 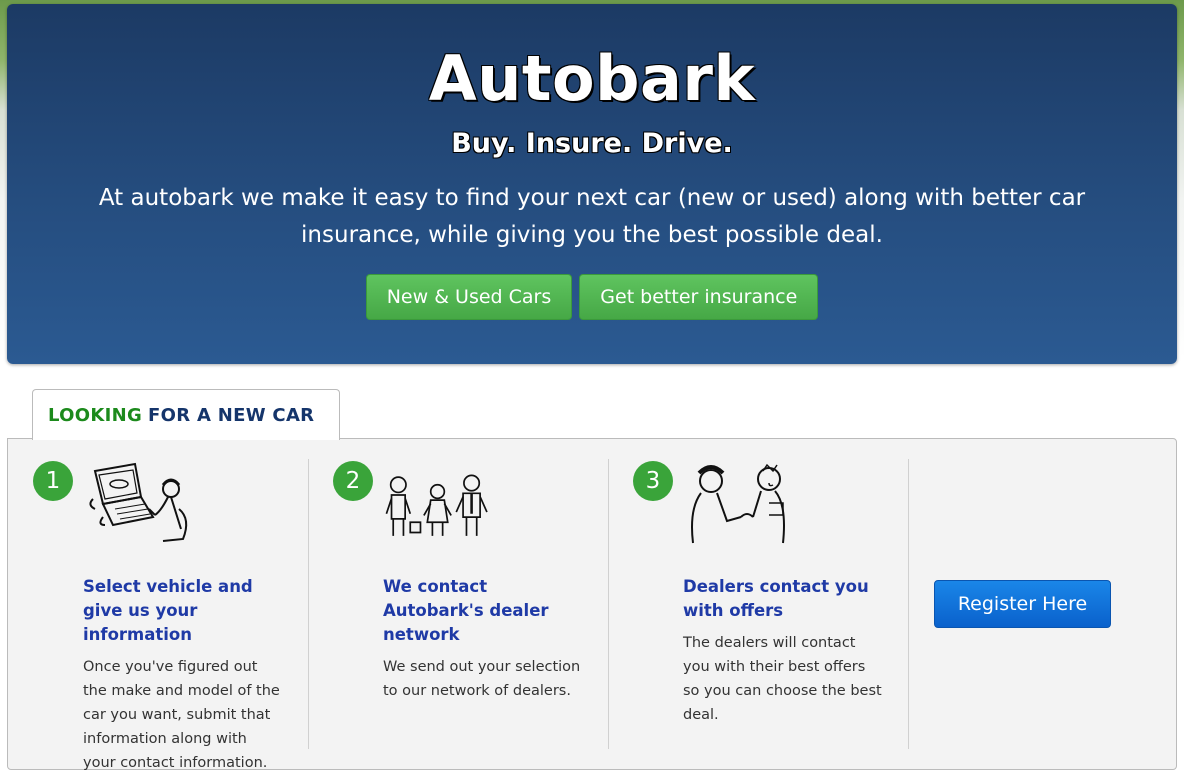 I want to click on register-button: Register Here, so click(x=1022, y=604).